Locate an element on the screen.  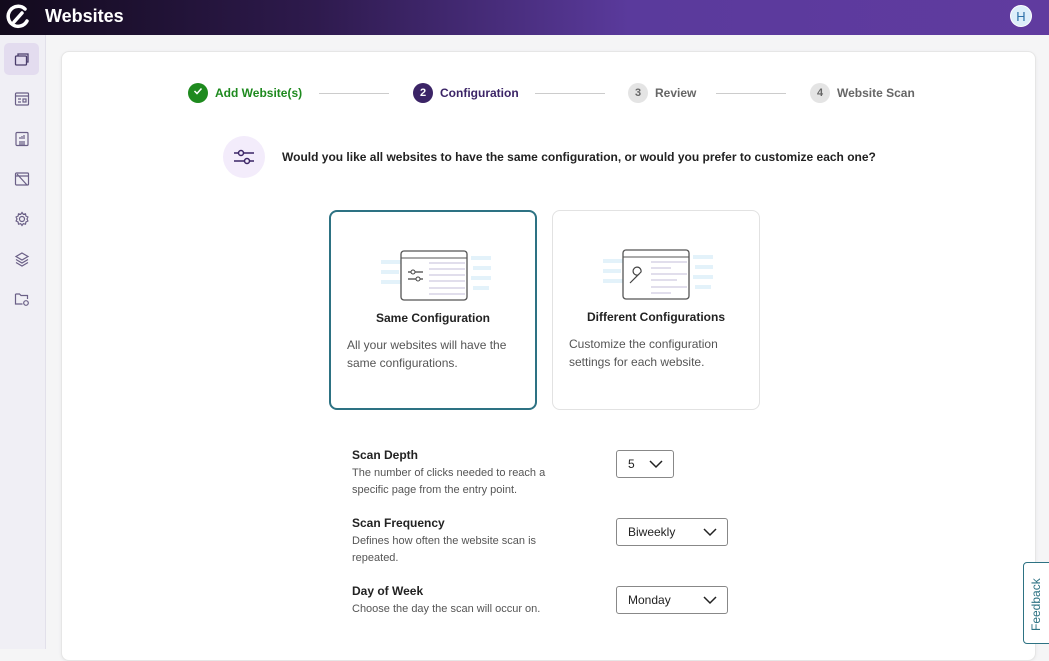
feedback-button: Feedback is located at coordinates (1036, 603).